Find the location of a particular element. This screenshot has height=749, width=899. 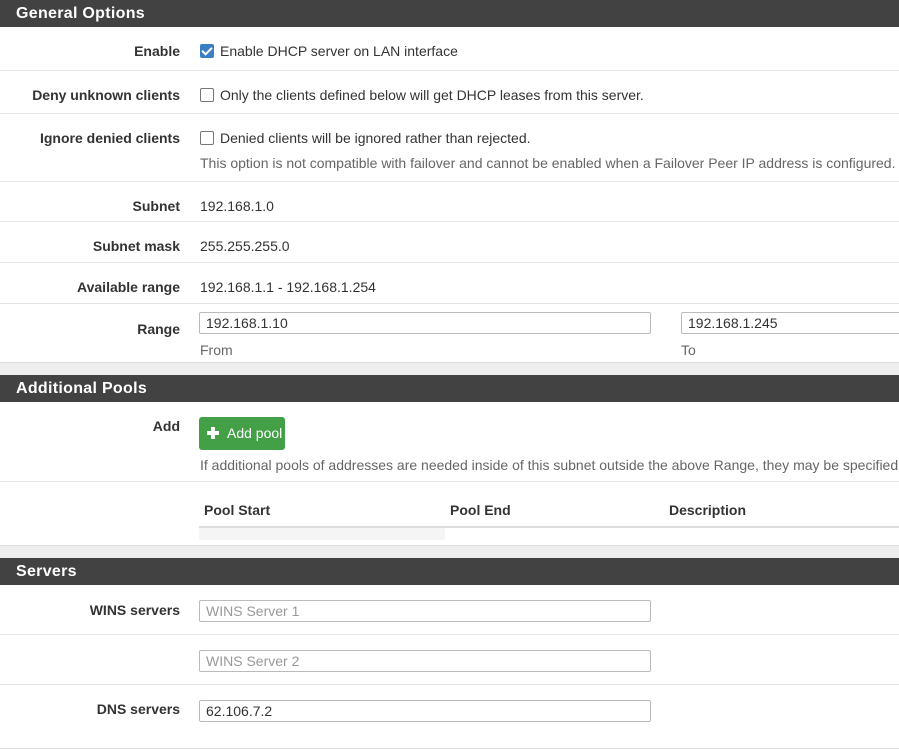

field-label: Subnet mask is located at coordinates (136, 246).